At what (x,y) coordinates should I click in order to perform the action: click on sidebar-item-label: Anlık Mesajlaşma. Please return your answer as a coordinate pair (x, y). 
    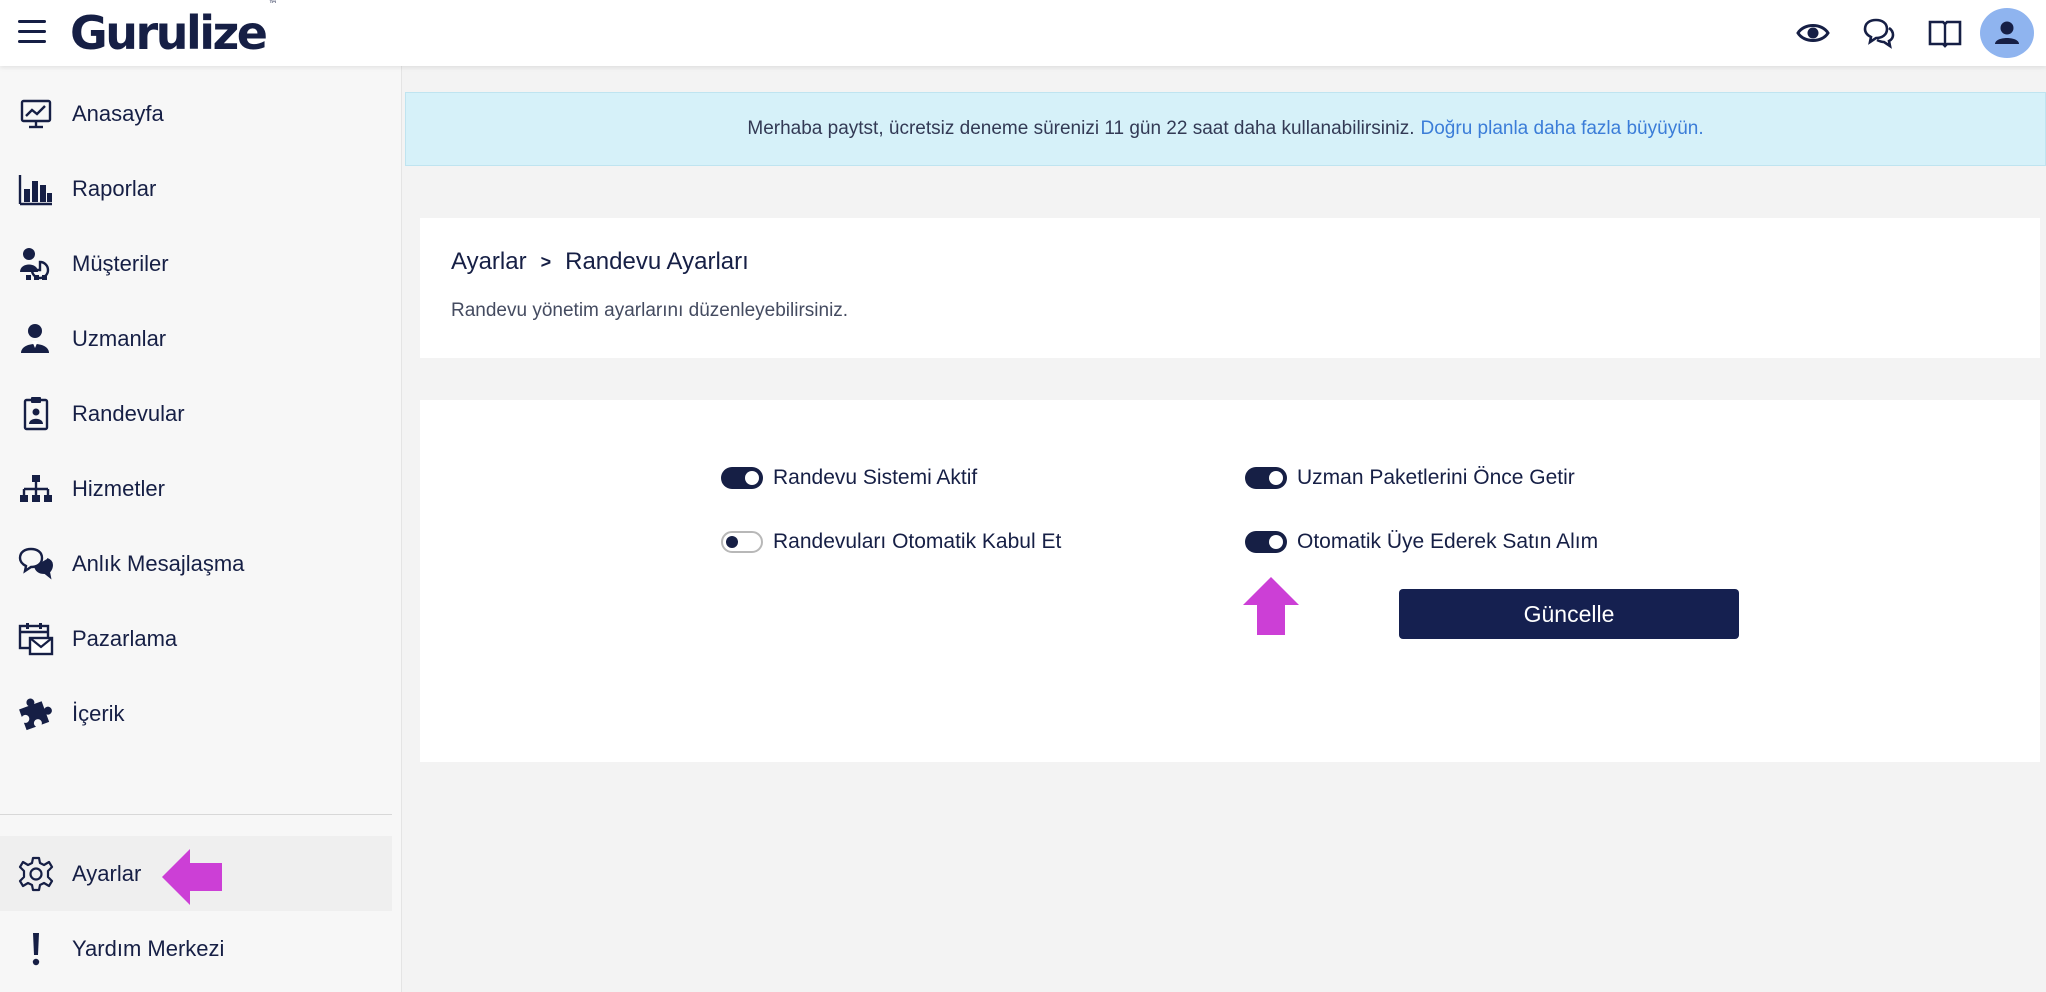
    Looking at the image, I should click on (158, 563).